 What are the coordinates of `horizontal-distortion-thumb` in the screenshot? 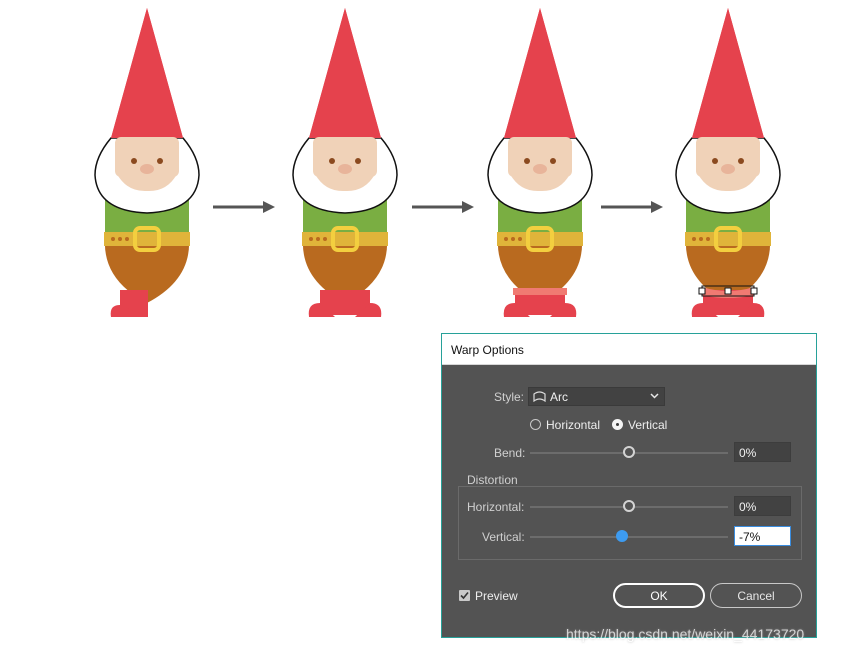 It's located at (629, 506).